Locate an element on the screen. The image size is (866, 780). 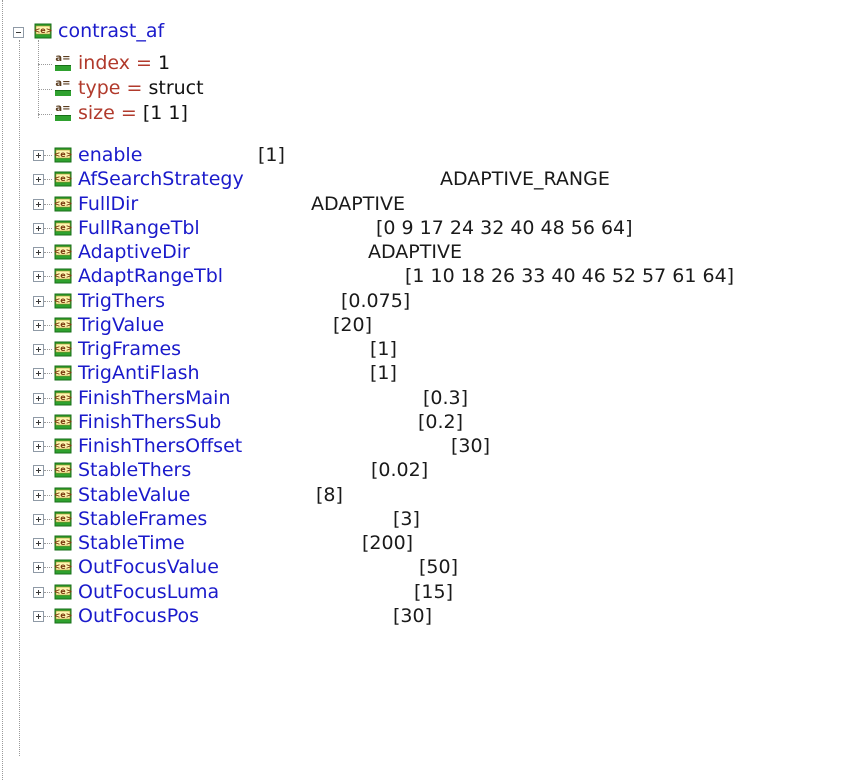
field-entry: type = struct is located at coordinates (141, 88).